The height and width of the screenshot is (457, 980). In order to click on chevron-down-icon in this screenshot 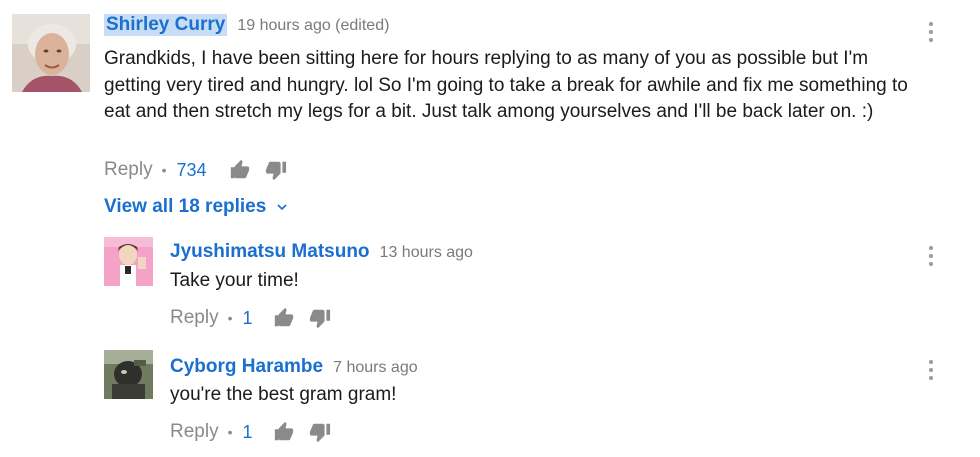, I will do `click(282, 207)`.